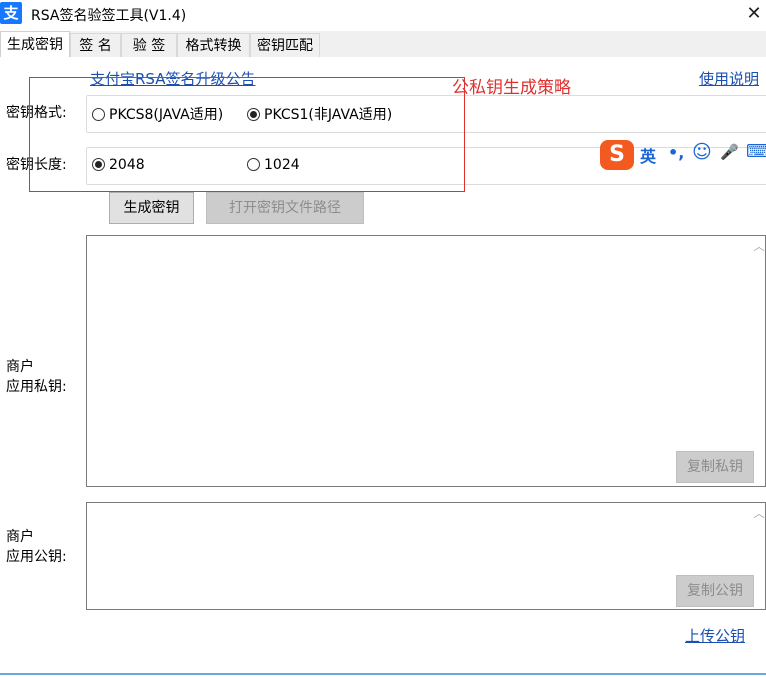  I want to click on public-key-label-line1: 商户, so click(20, 537).